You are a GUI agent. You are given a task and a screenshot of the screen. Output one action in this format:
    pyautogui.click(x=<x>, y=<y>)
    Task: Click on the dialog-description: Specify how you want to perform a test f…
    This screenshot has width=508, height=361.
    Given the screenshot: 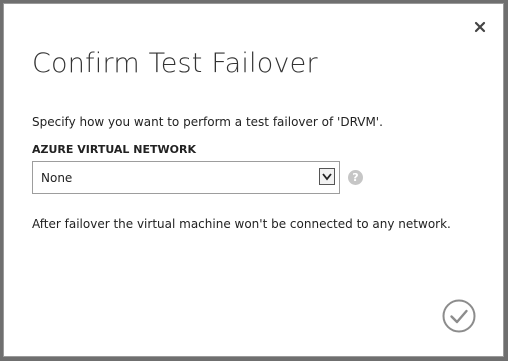 What is the action you would take?
    pyautogui.click(x=207, y=122)
    